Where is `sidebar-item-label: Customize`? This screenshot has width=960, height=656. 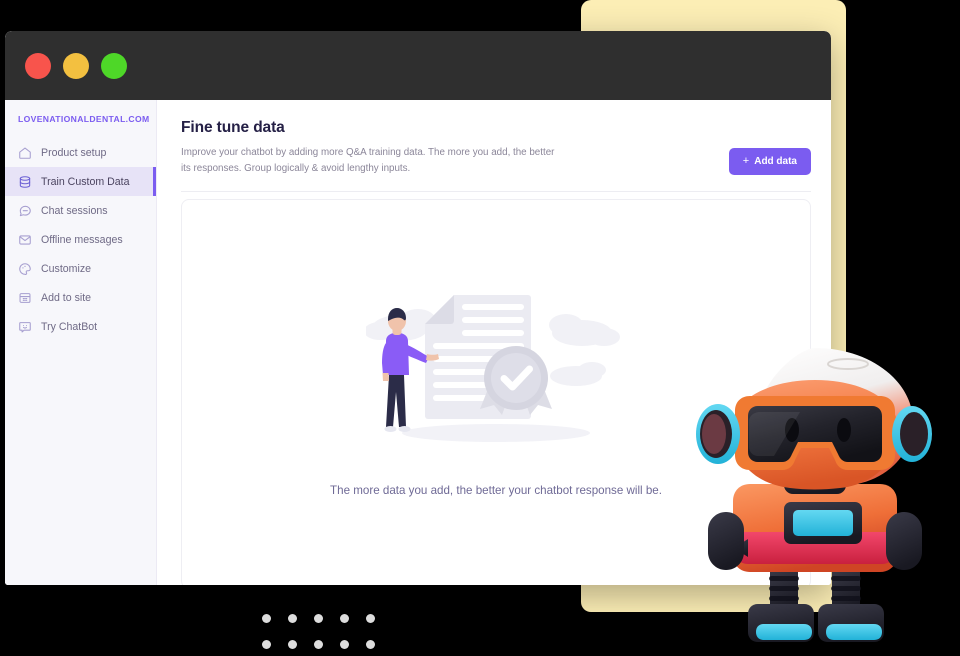 sidebar-item-label: Customize is located at coordinates (66, 268).